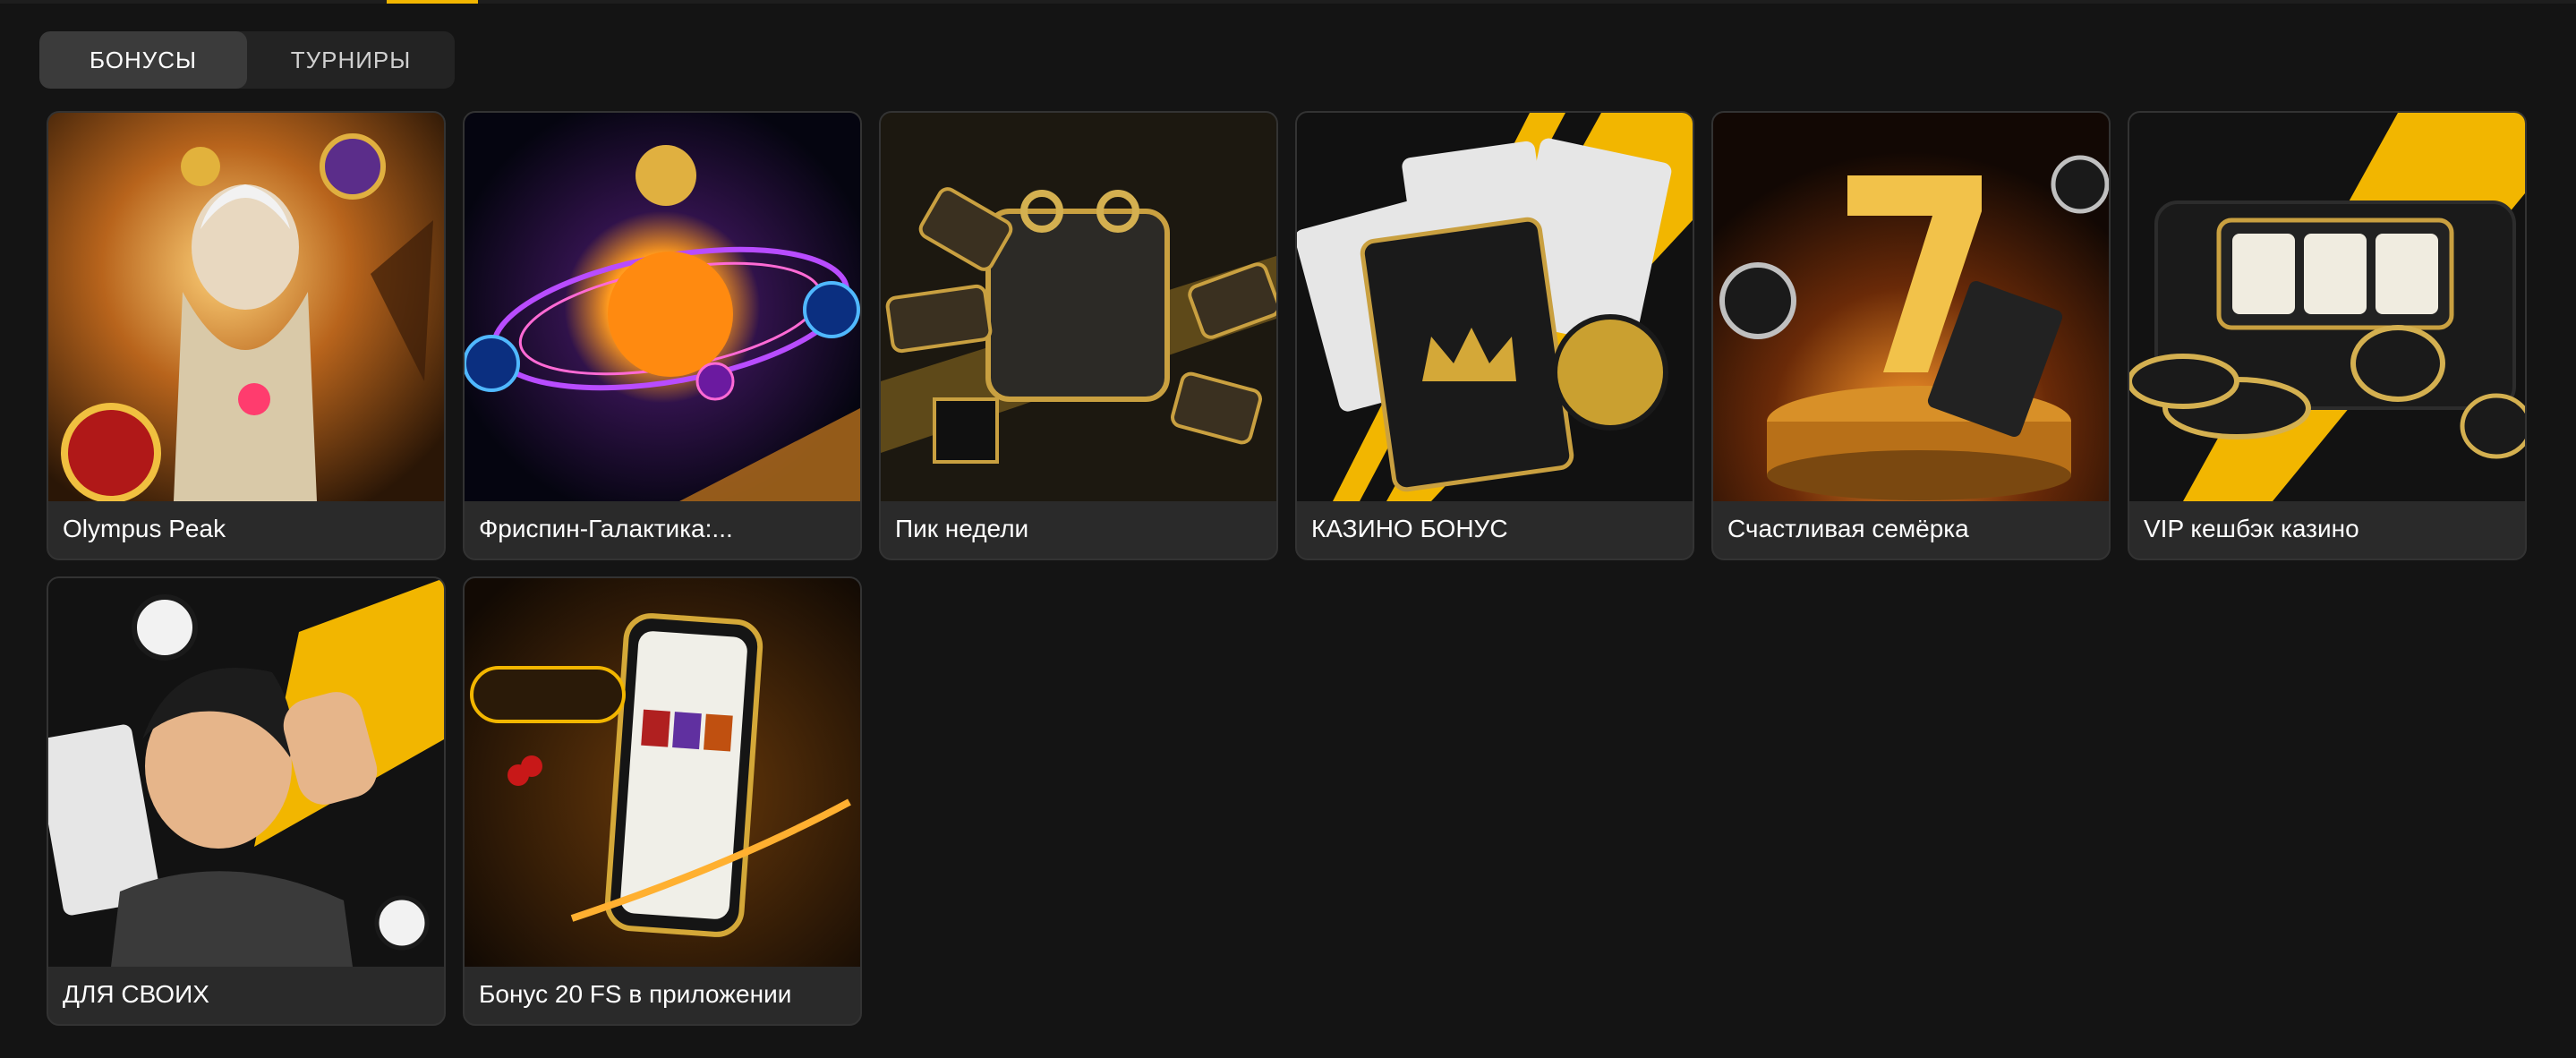 The height and width of the screenshot is (1058, 2576). What do you see at coordinates (662, 772) in the screenshot?
I see `phone-app-bonus-image` at bounding box center [662, 772].